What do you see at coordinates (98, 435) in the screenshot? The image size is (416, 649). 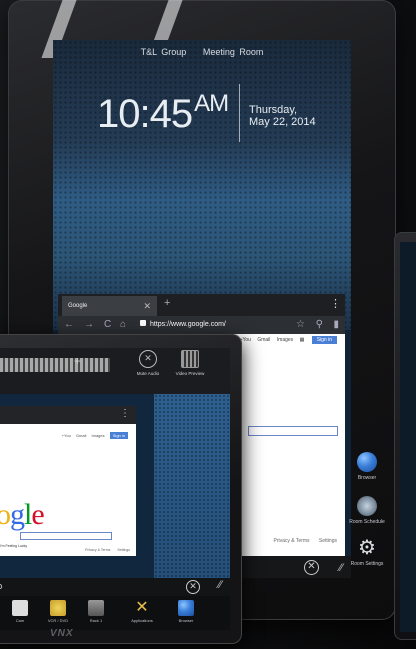 I see `small-link-images: Images` at bounding box center [98, 435].